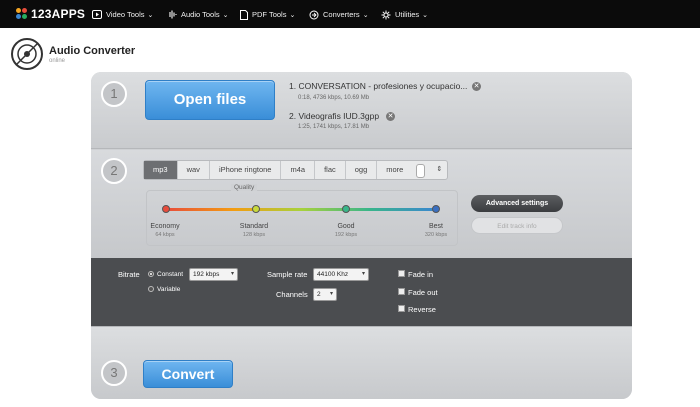 The width and height of the screenshot is (700, 407). Describe the element at coordinates (346, 235) in the screenshot. I see `quality-kbps: 192 kbps` at that location.